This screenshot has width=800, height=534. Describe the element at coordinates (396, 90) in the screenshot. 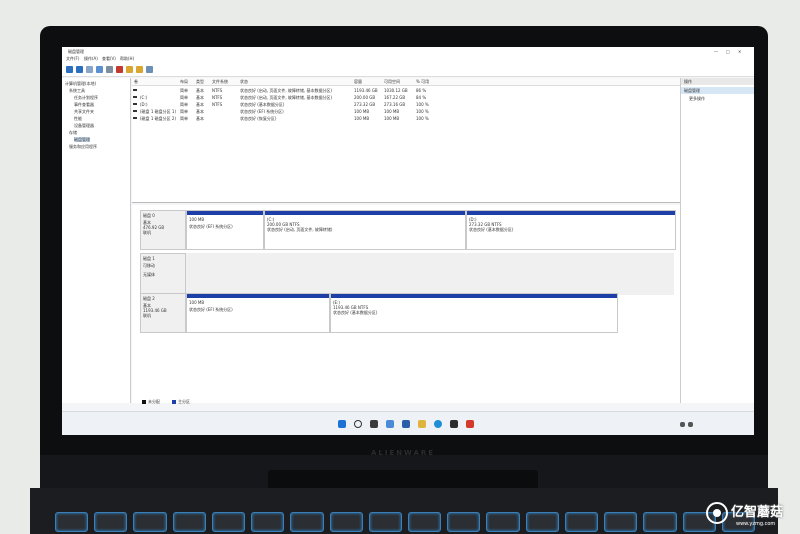

I see `table-cell: 1030.12 GB` at that location.